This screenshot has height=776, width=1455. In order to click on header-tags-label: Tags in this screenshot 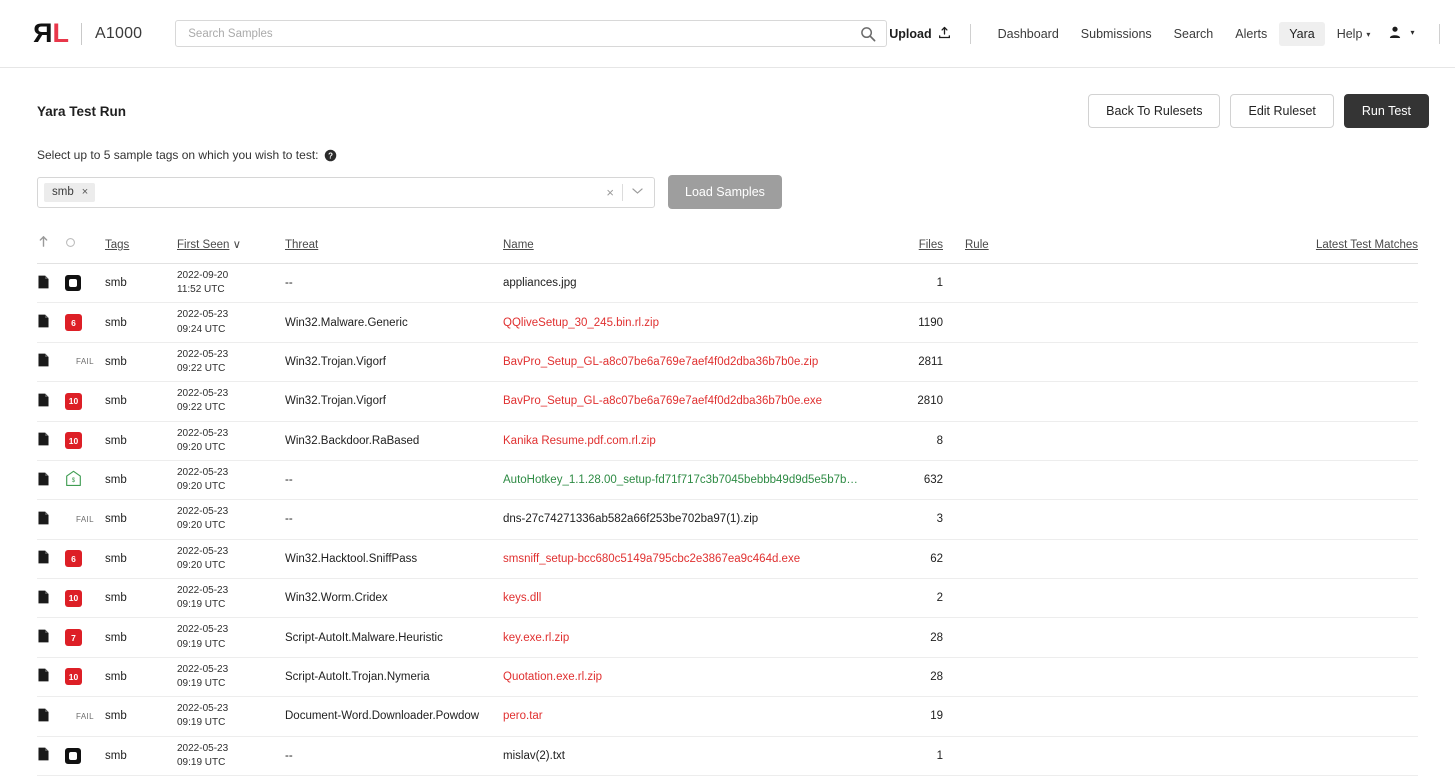, I will do `click(117, 245)`.